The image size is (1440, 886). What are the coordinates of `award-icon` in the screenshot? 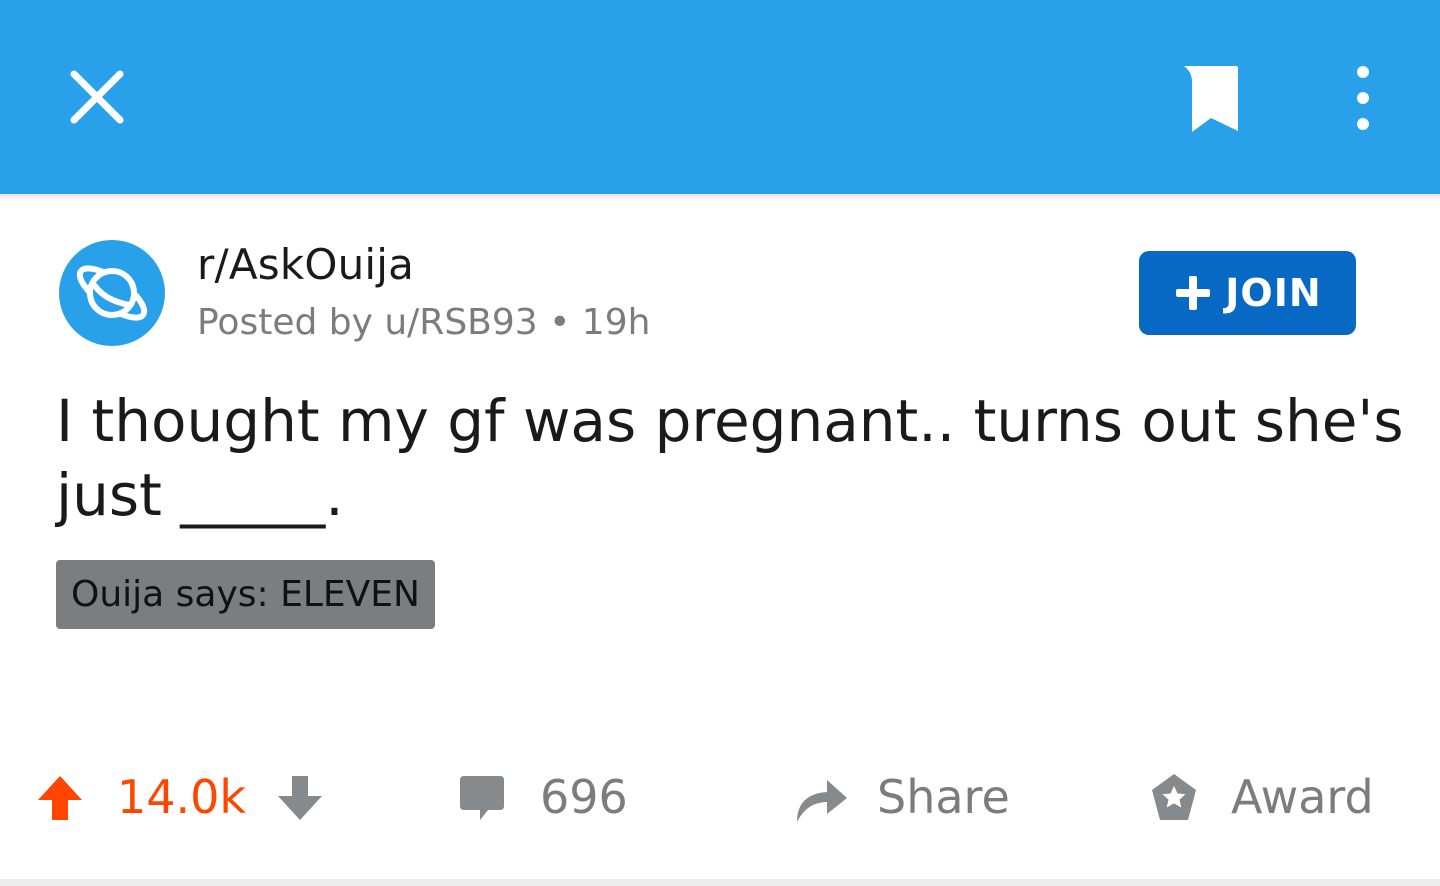 It's located at (1174, 798).